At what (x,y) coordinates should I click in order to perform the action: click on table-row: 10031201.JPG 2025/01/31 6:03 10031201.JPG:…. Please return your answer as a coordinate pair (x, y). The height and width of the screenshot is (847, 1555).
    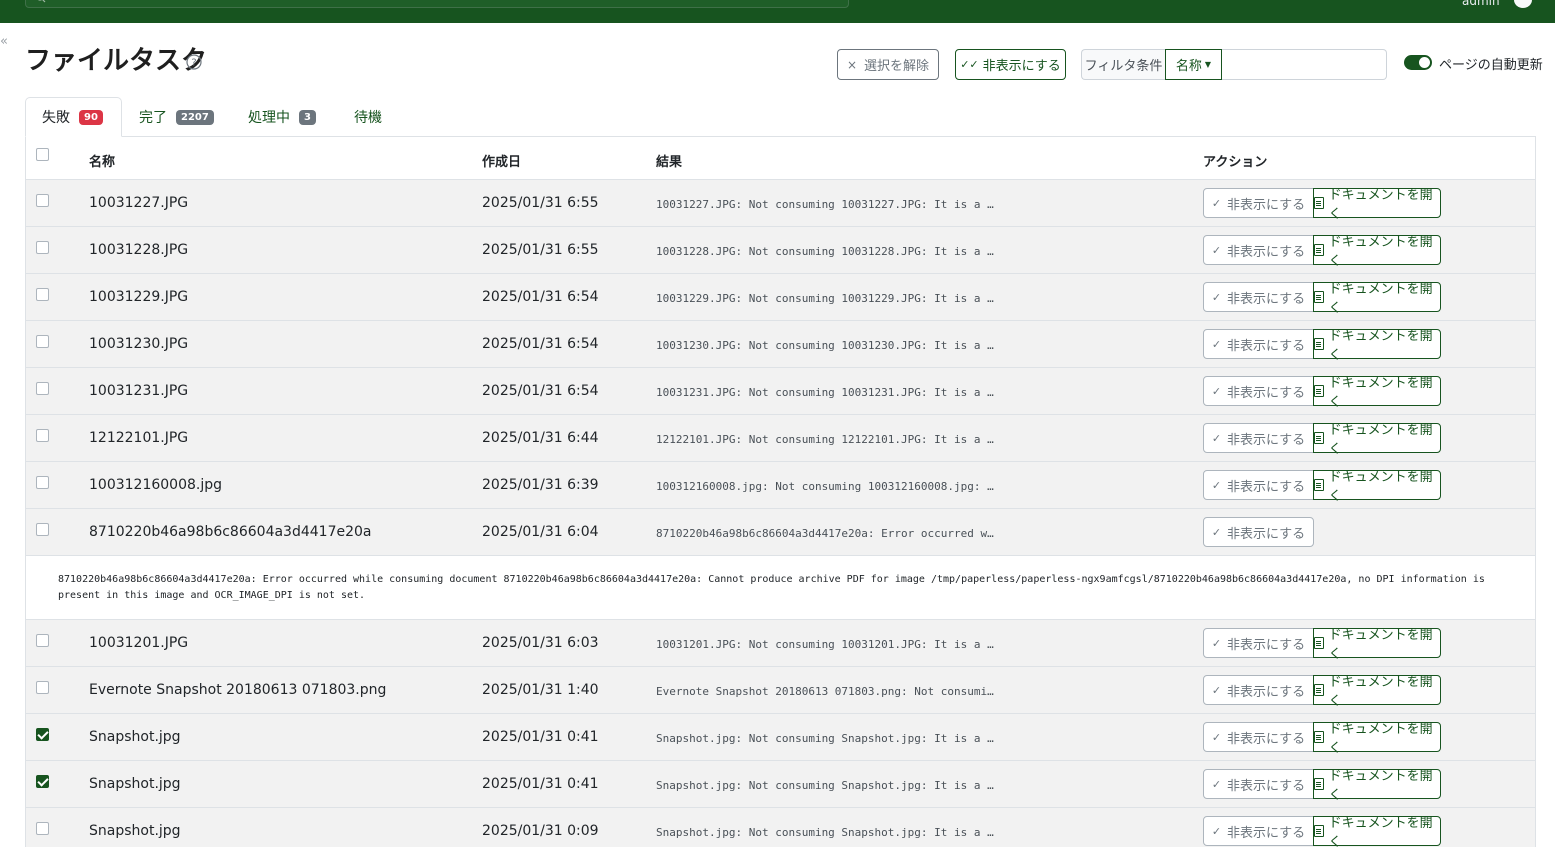
    Looking at the image, I should click on (780, 643).